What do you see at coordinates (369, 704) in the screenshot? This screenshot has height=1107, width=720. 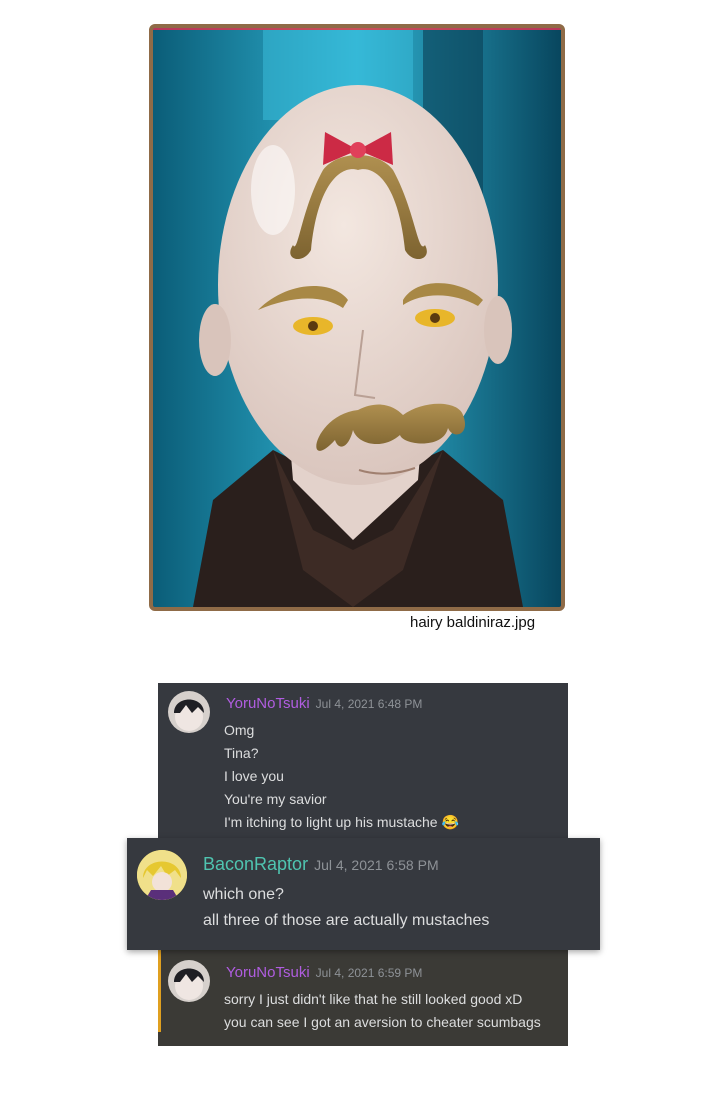 I see `timestamp: Jul 4, 2021 6:48 PM` at bounding box center [369, 704].